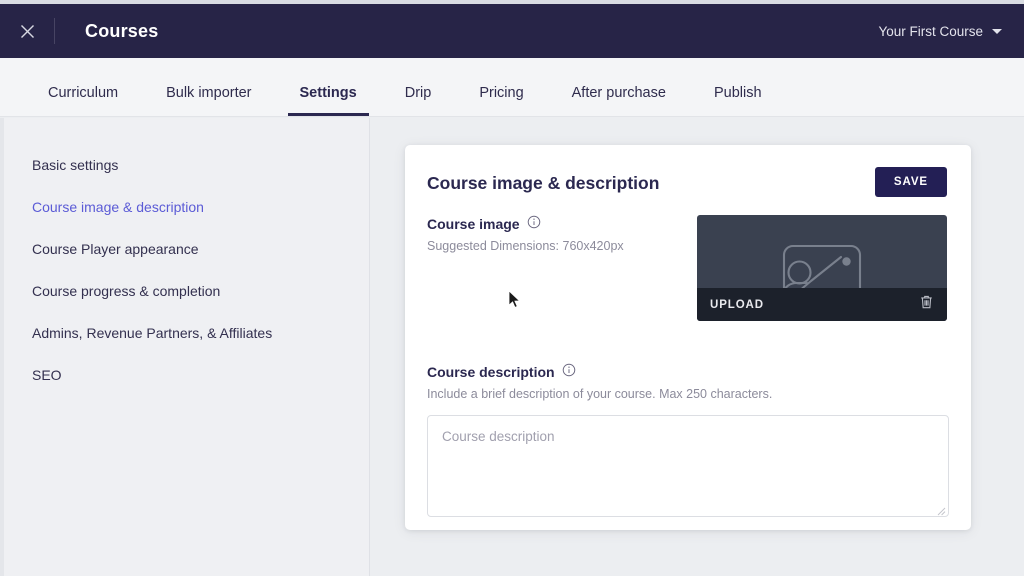 The width and height of the screenshot is (1024, 576). I want to click on sidebar-item-course-progress-completion: Course progress & completion, so click(186, 291).